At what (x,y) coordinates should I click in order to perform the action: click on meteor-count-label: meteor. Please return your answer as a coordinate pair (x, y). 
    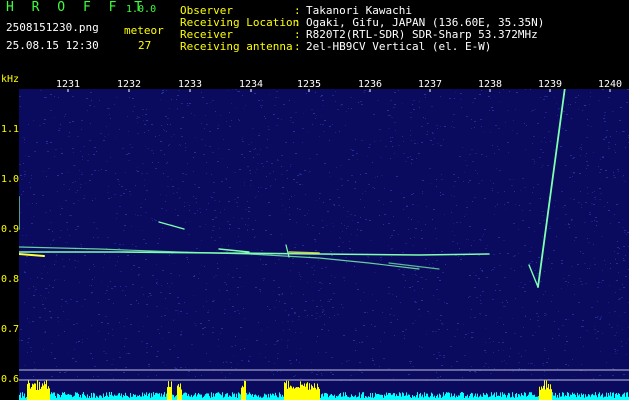
    Looking at the image, I should click on (144, 30).